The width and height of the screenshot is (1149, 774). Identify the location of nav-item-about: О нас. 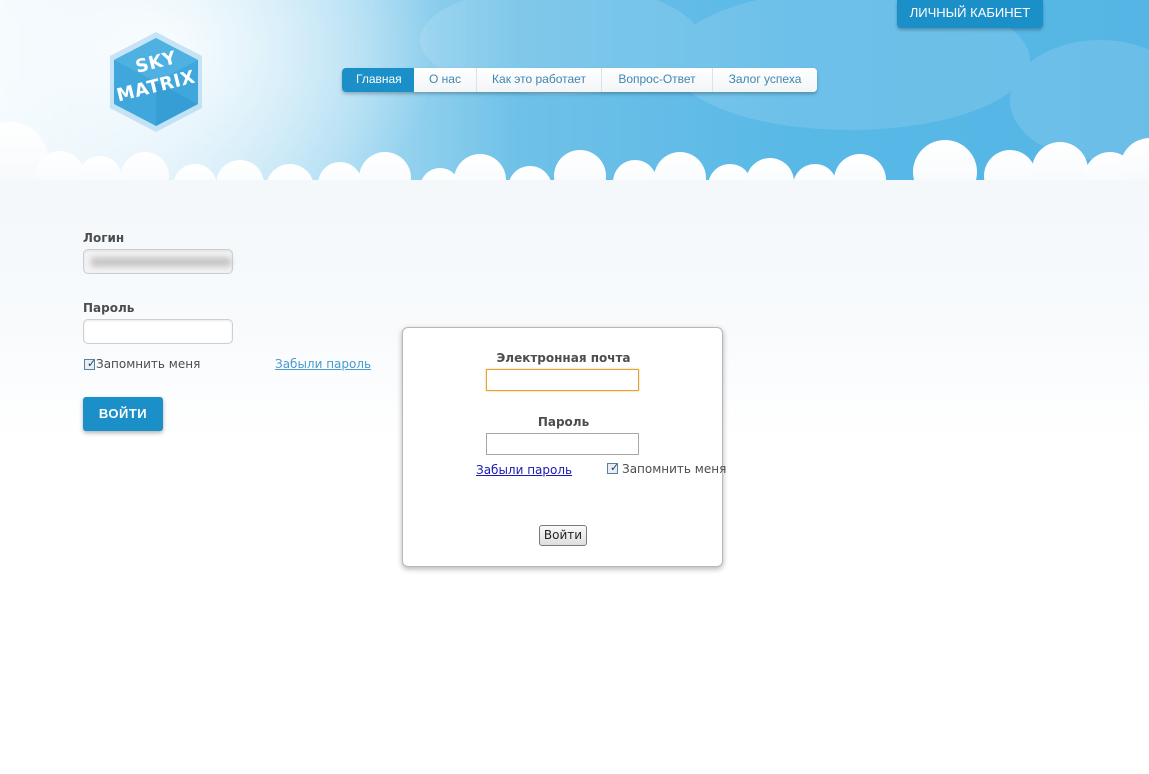
(445, 80).